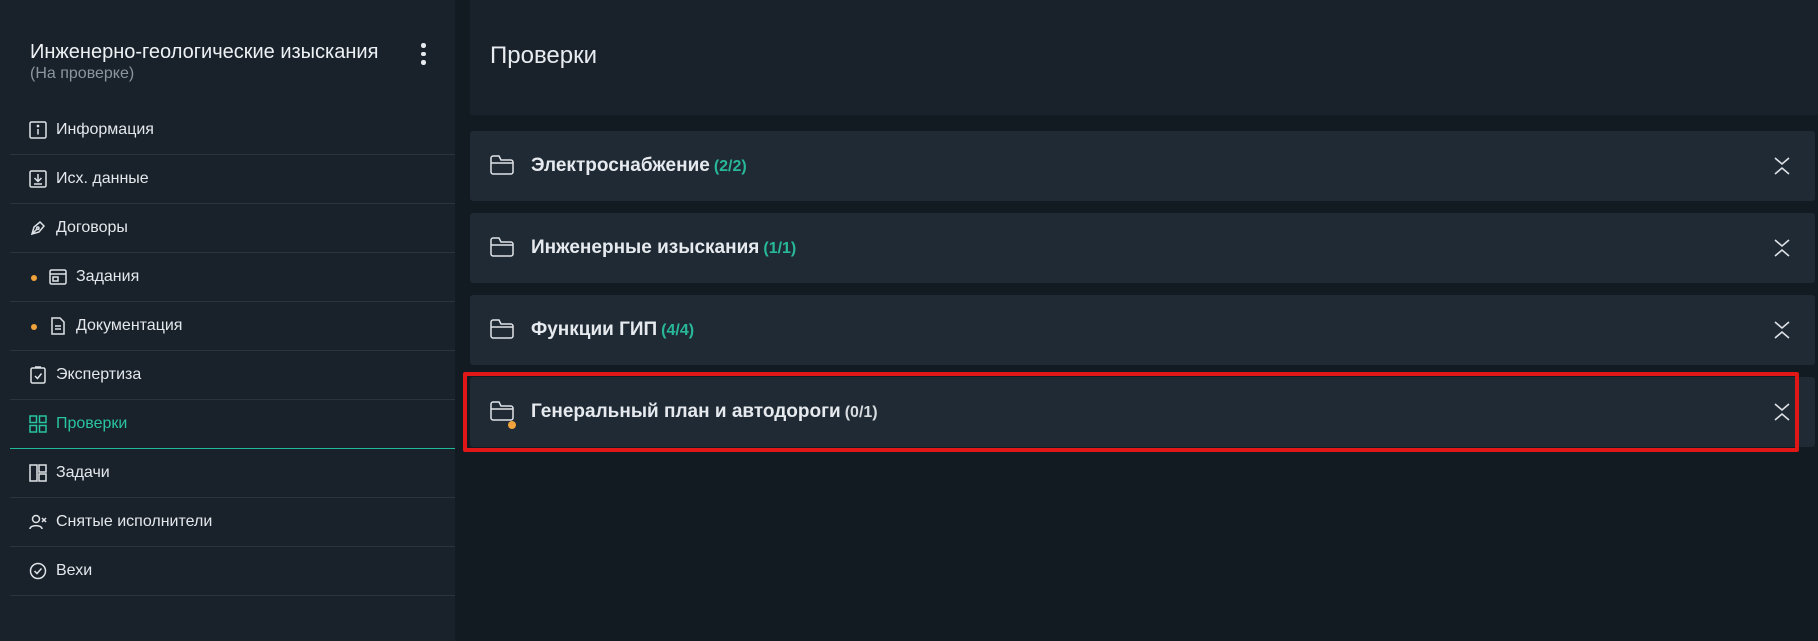  I want to click on sidebar-item-milestones: Вехи, so click(232, 571).